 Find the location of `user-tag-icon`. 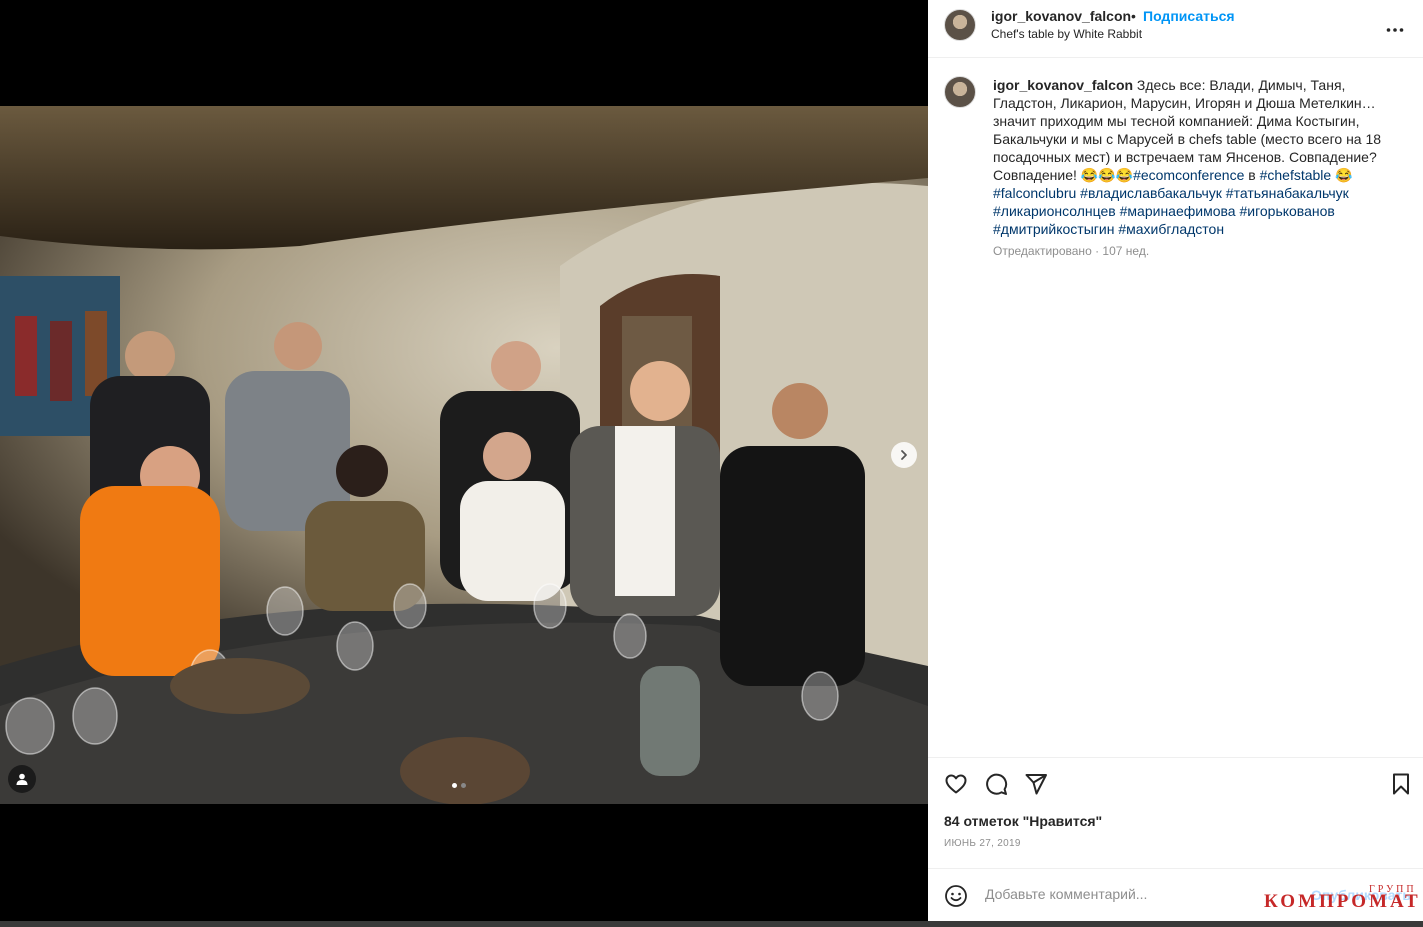

user-tag-icon is located at coordinates (22, 779).